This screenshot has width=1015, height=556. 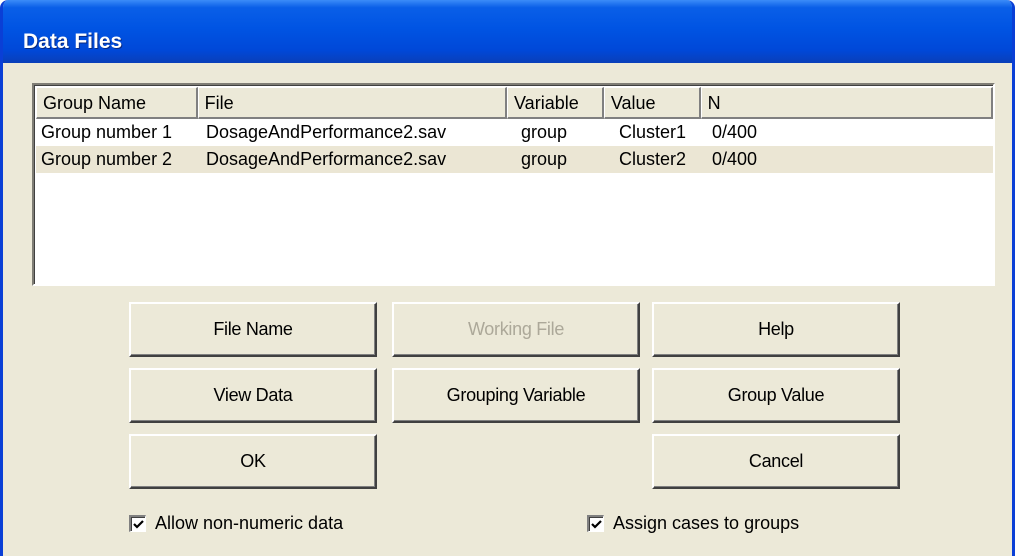 I want to click on file-name-button: File Name, so click(x=253, y=329).